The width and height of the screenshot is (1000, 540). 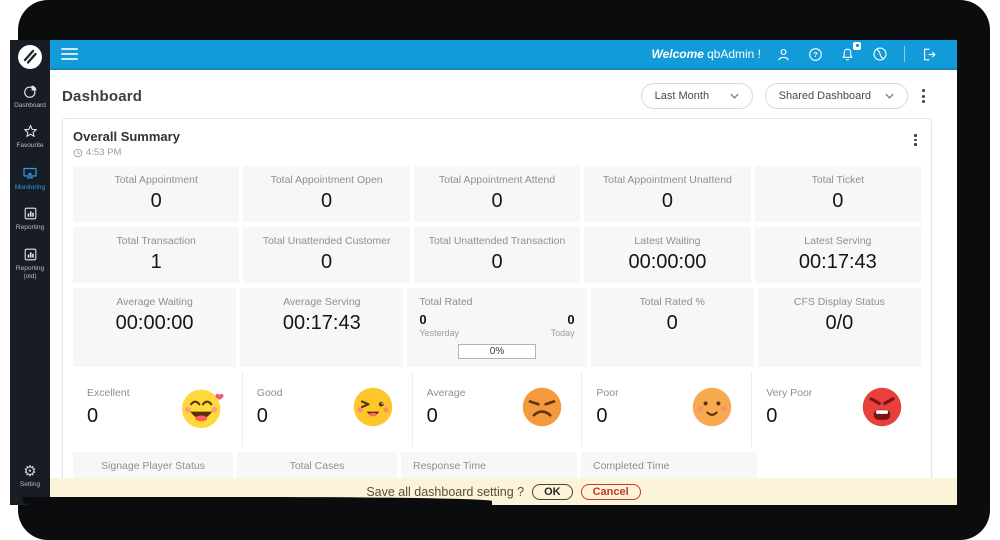 I want to click on welcome-text: Welcome qbAdmin !, so click(x=706, y=54).